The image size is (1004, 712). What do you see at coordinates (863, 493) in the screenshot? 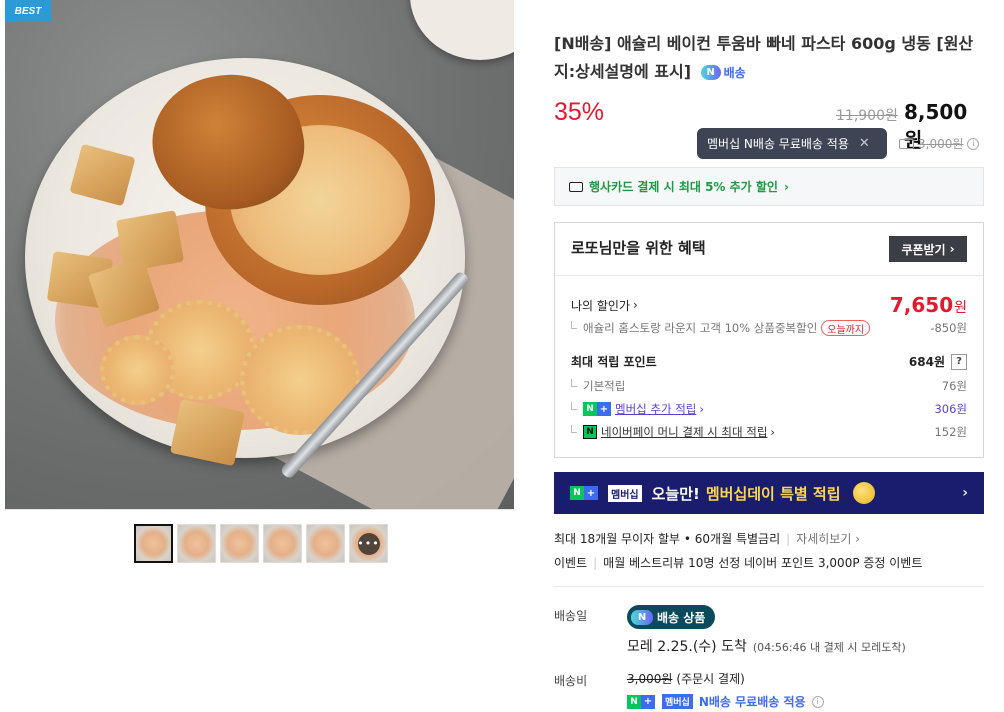
I see `coin-icon` at bounding box center [863, 493].